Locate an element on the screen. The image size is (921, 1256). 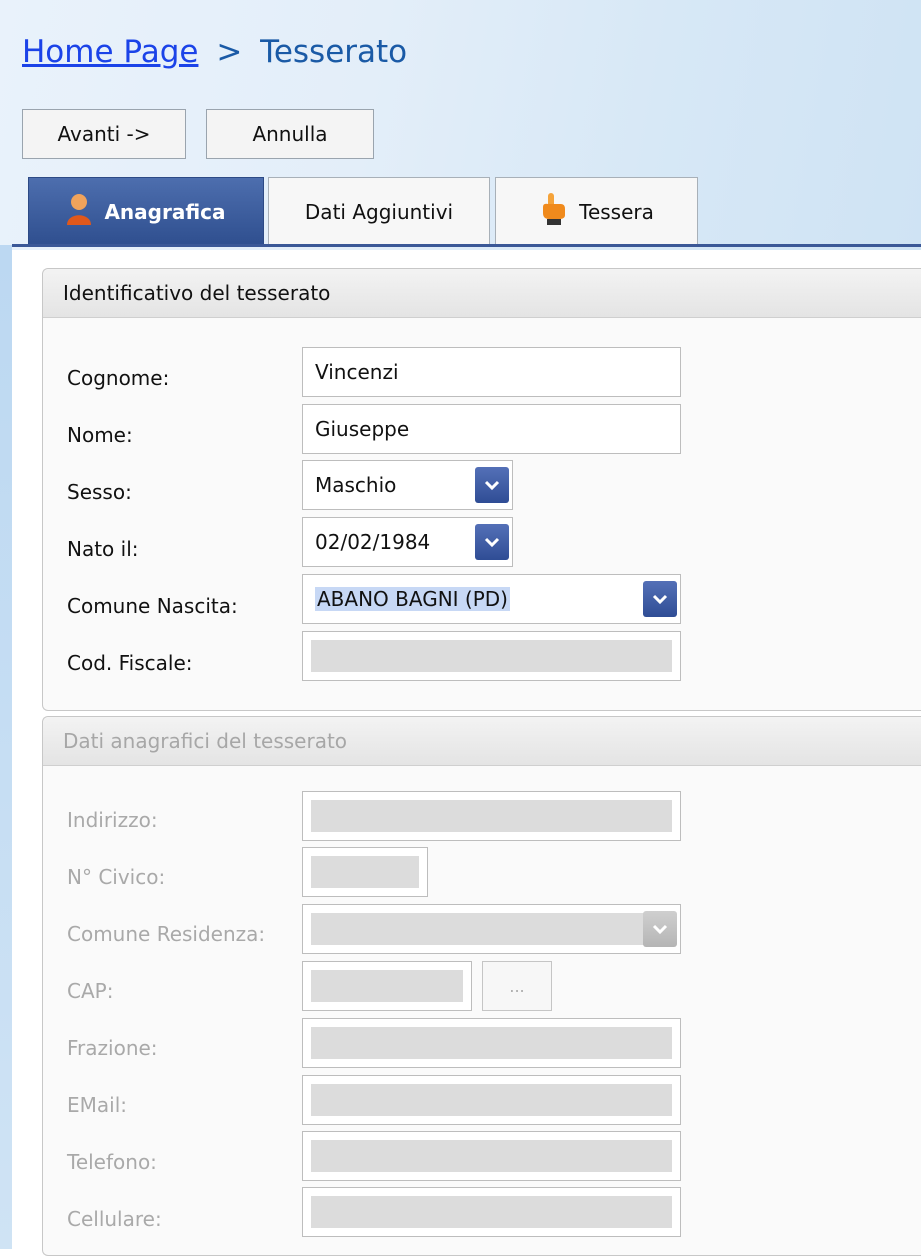
cellulare-label: Cellulare: is located at coordinates (114, 1219).